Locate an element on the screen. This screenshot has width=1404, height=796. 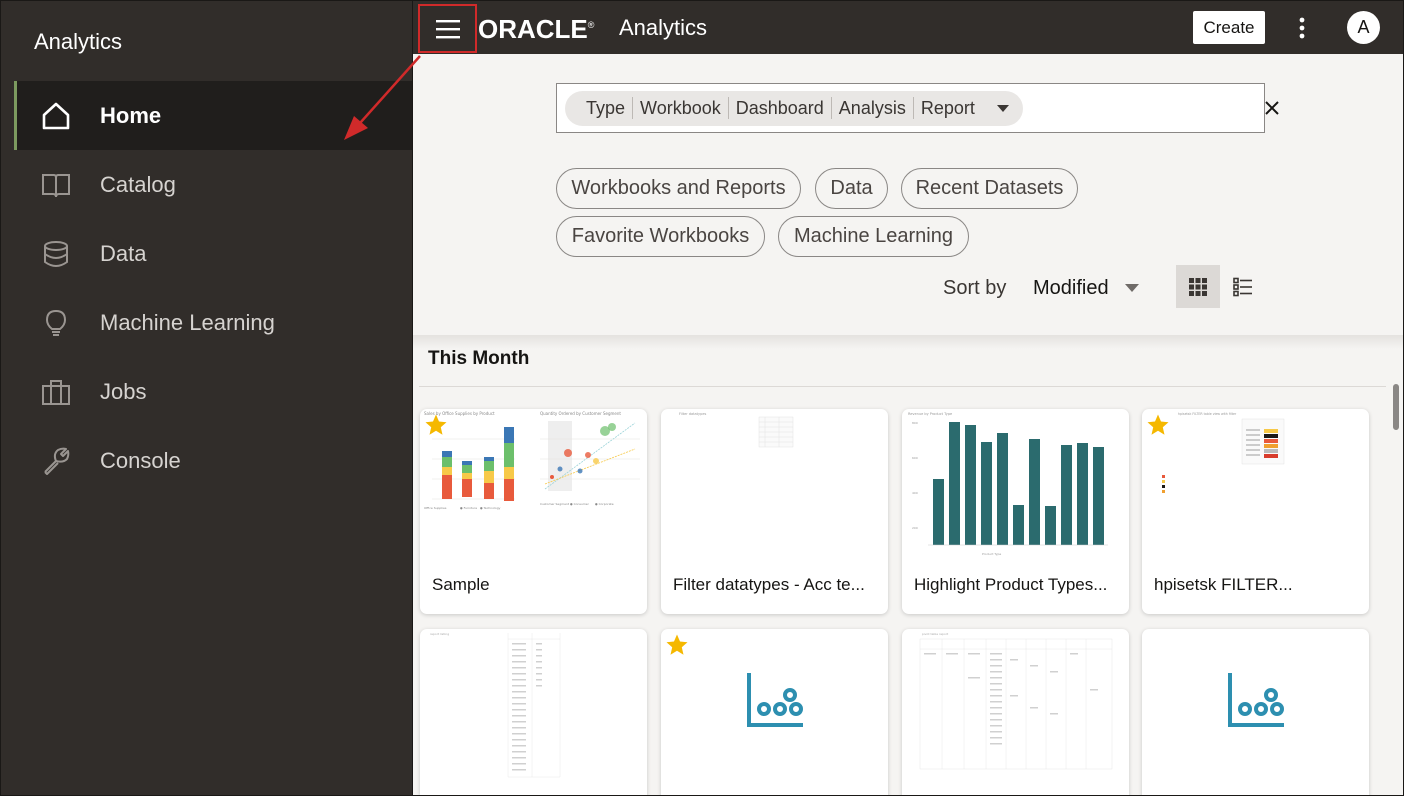
filter-recent-datasets: Recent Datasets is located at coordinates (989, 188).